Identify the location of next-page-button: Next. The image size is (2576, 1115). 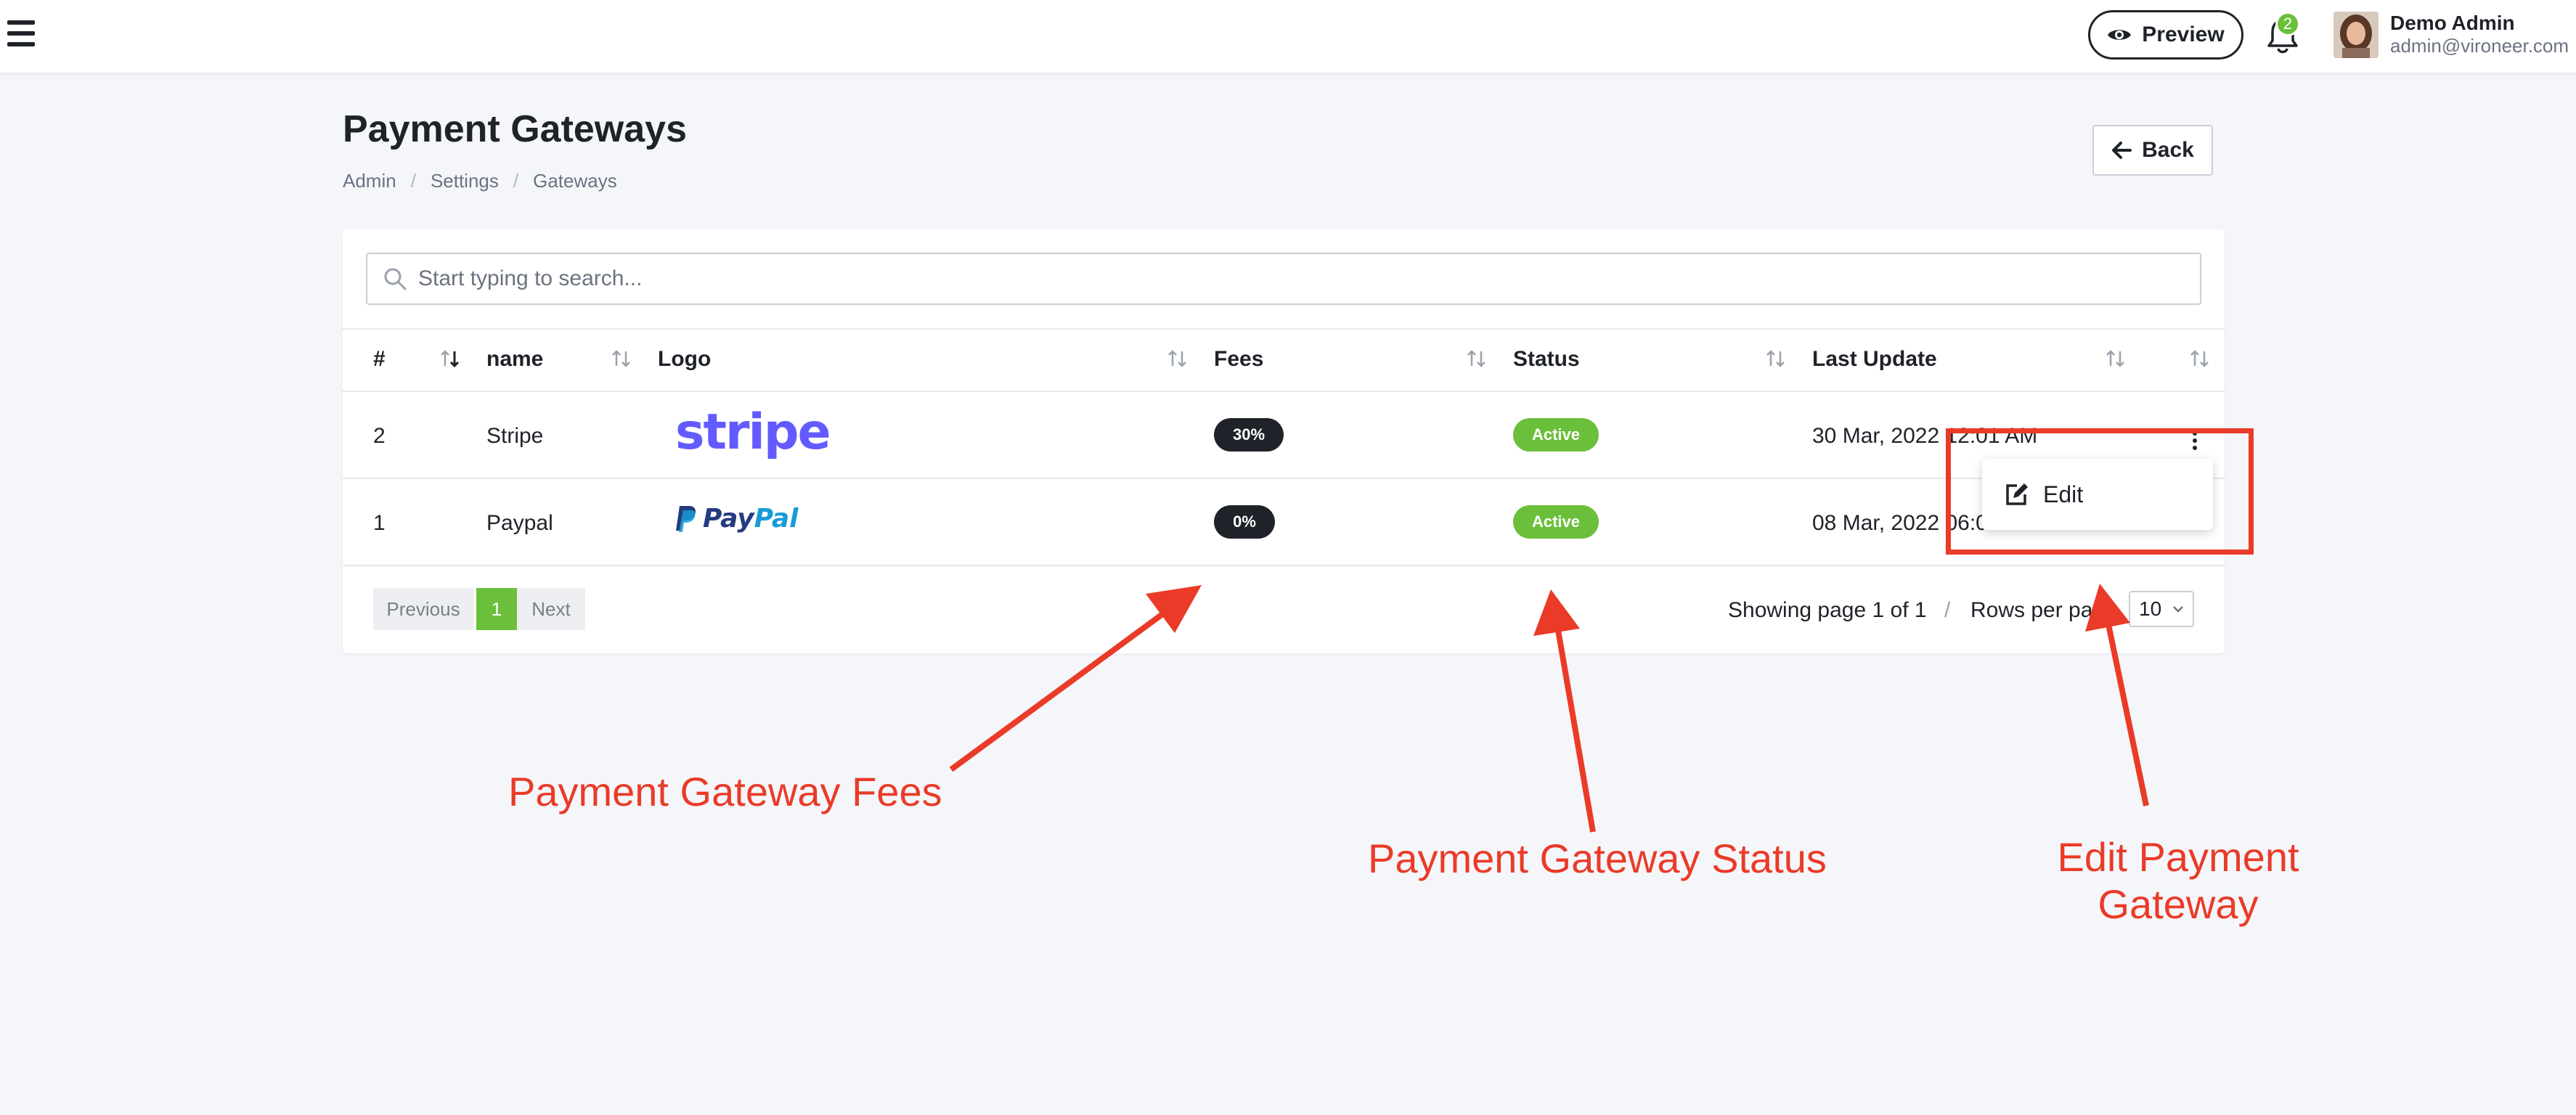
(551, 609).